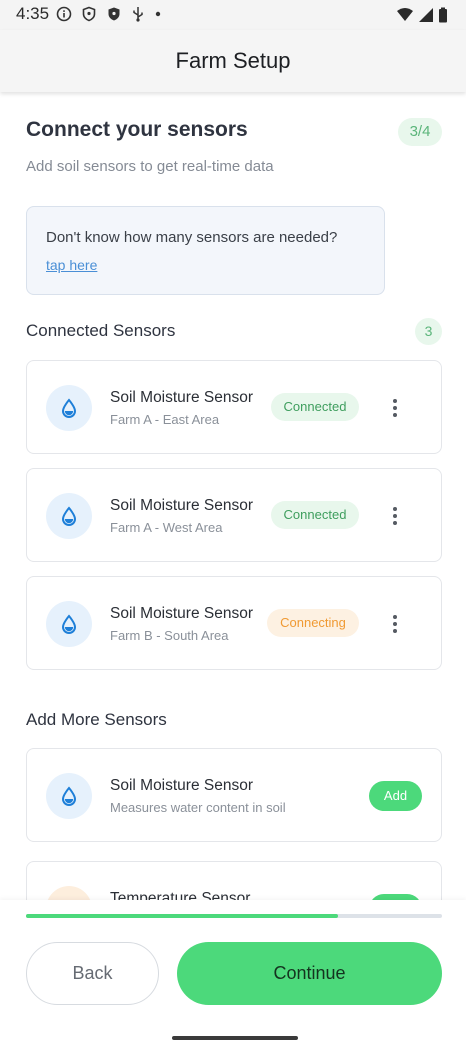  What do you see at coordinates (89, 16) in the screenshot?
I see `shield-outline-icon` at bounding box center [89, 16].